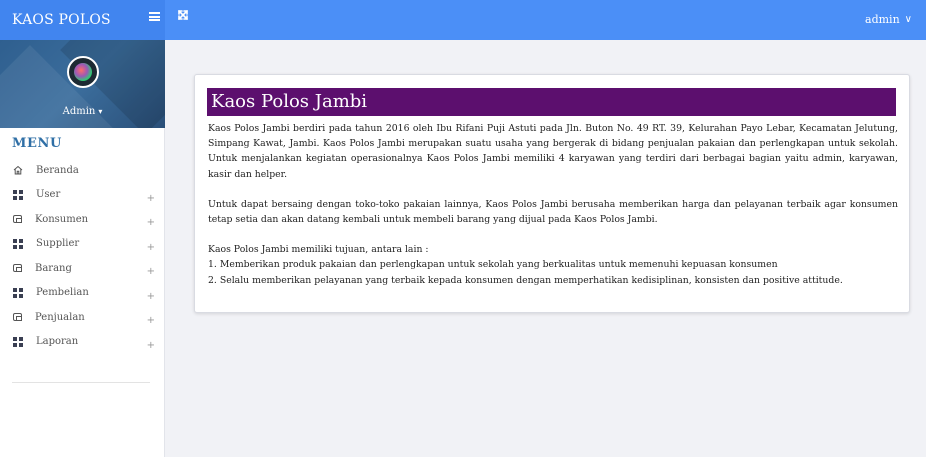 The width and height of the screenshot is (926, 457). Describe the element at coordinates (57, 342) in the screenshot. I see `sidebar-item-label: Laporan` at that location.